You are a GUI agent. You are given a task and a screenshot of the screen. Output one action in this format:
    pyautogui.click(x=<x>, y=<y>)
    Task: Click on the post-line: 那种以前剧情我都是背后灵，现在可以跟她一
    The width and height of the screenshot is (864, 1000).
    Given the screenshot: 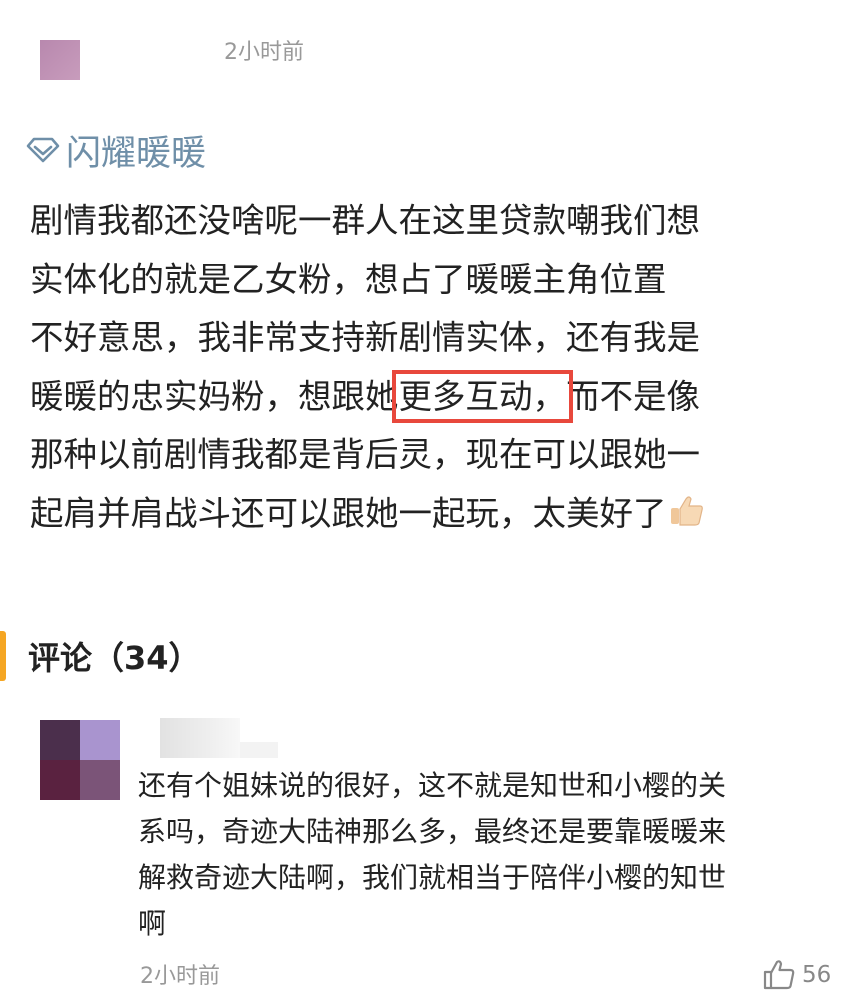 What is the action you would take?
    pyautogui.click(x=365, y=454)
    